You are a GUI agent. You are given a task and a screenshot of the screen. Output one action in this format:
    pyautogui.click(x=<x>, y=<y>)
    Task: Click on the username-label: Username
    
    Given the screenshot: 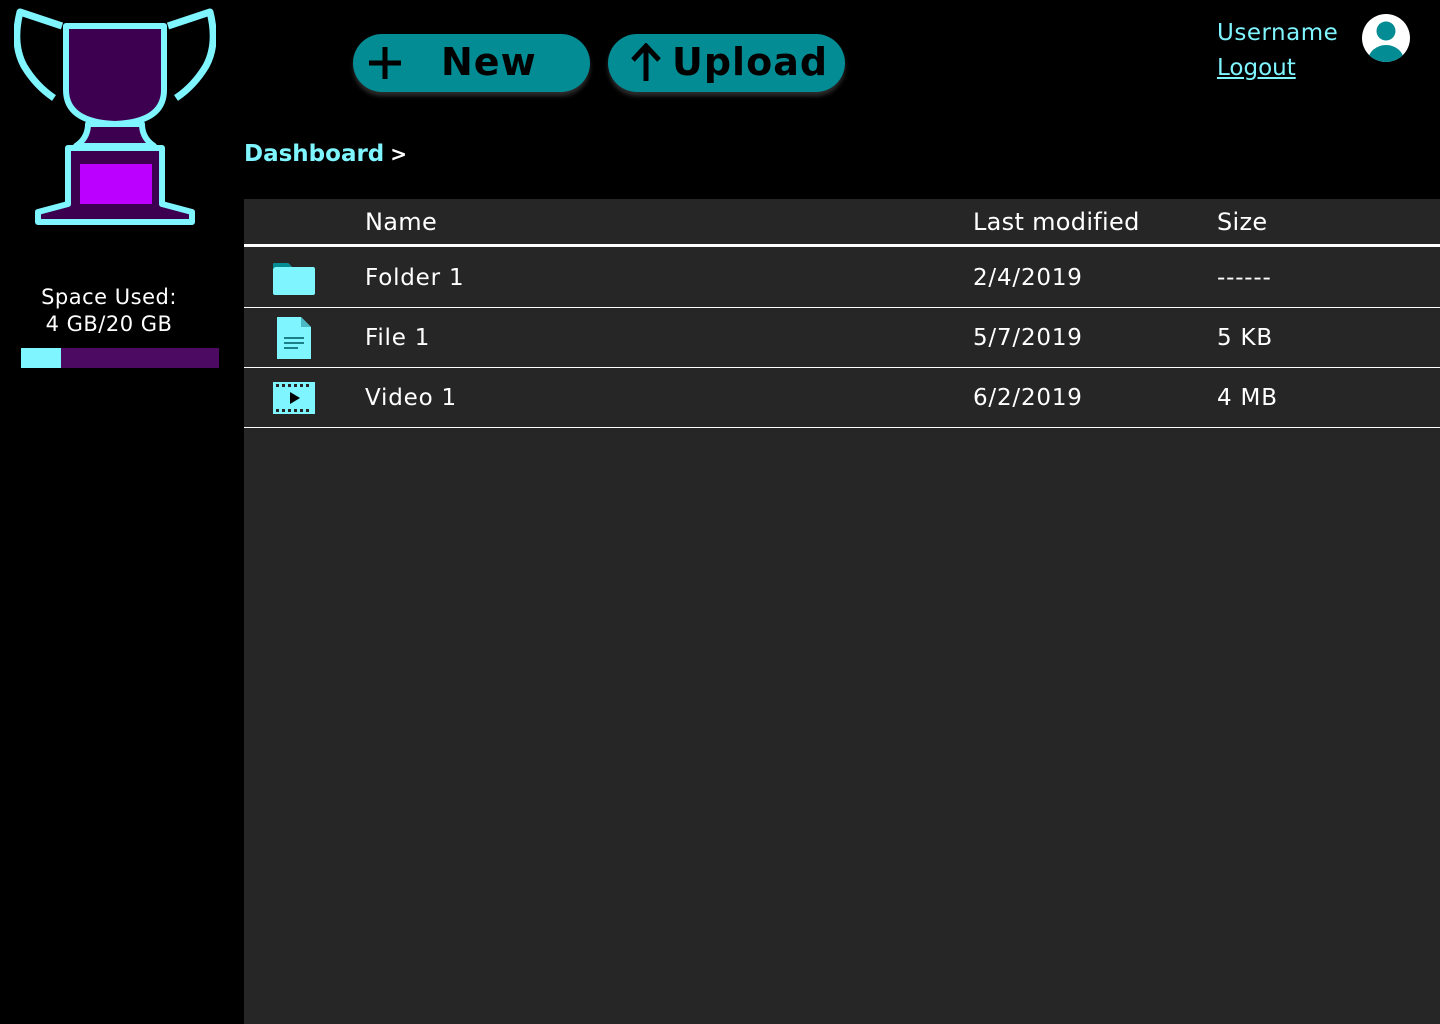 What is the action you would take?
    pyautogui.click(x=1278, y=33)
    